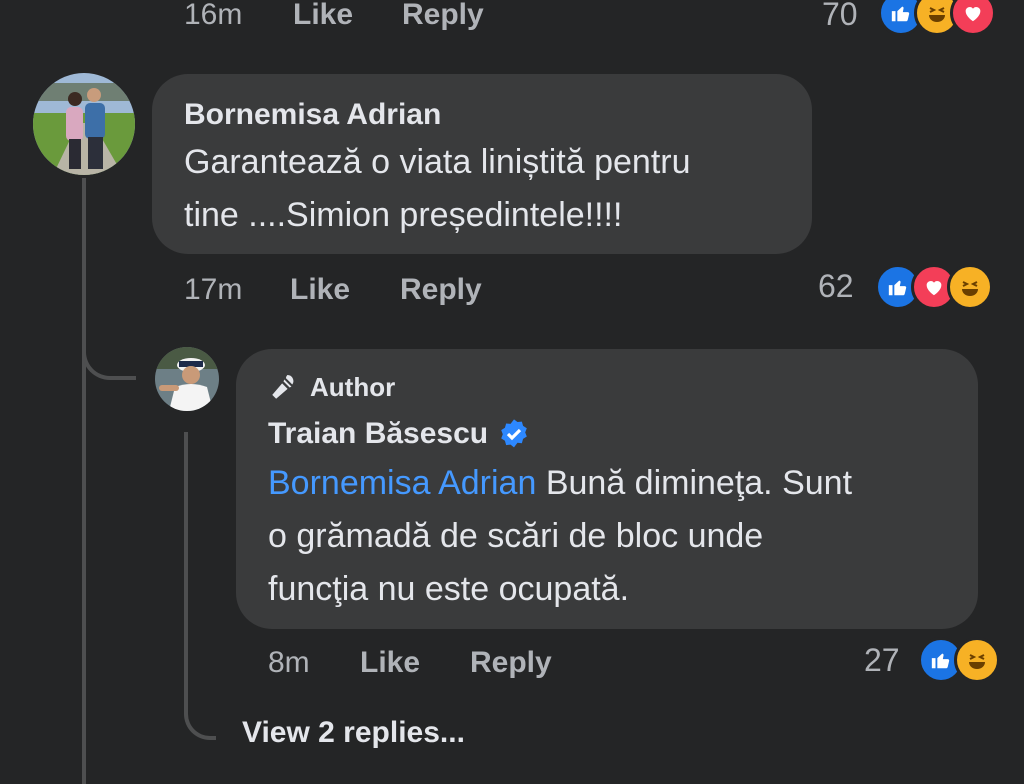  Describe the element at coordinates (186, 562) in the screenshot. I see `reply-thread-line` at that location.